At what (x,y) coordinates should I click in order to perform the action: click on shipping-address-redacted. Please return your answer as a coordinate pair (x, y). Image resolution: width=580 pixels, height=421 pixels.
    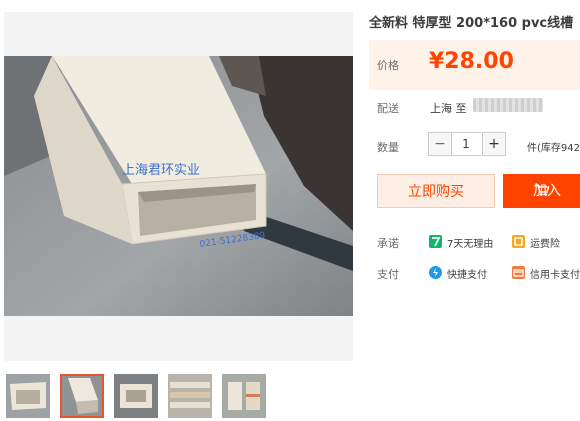
    Looking at the image, I should click on (508, 105).